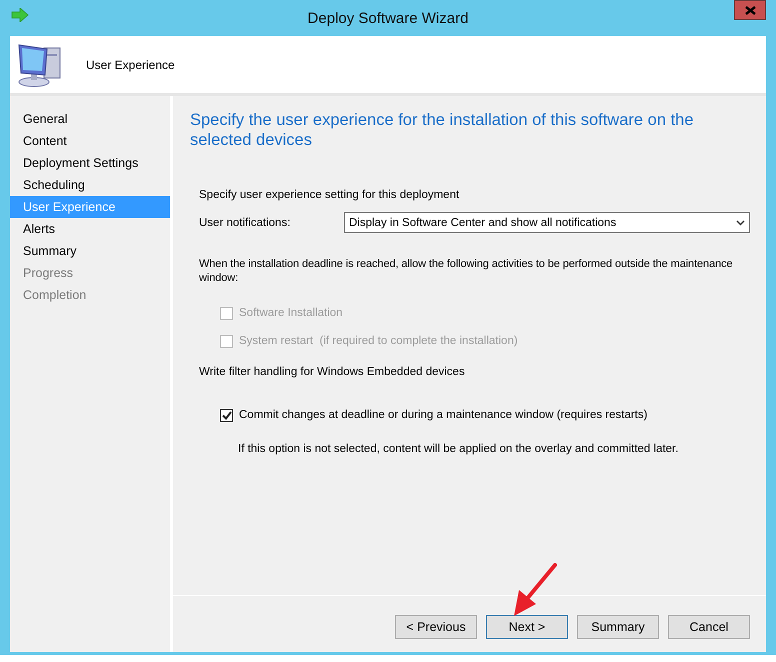 Image resolution: width=776 pixels, height=662 pixels. I want to click on nav-item: Scheduling, so click(90, 185).